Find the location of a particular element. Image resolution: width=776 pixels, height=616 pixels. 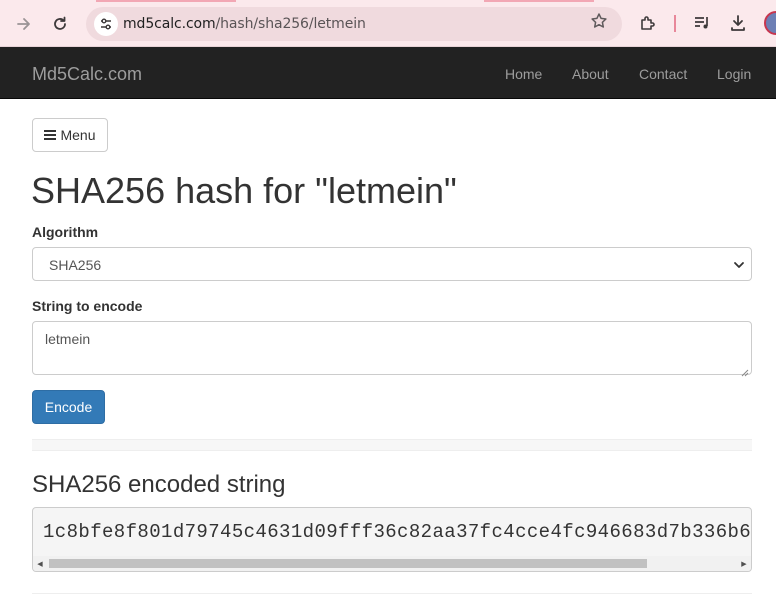

section-divider is located at coordinates (392, 445).